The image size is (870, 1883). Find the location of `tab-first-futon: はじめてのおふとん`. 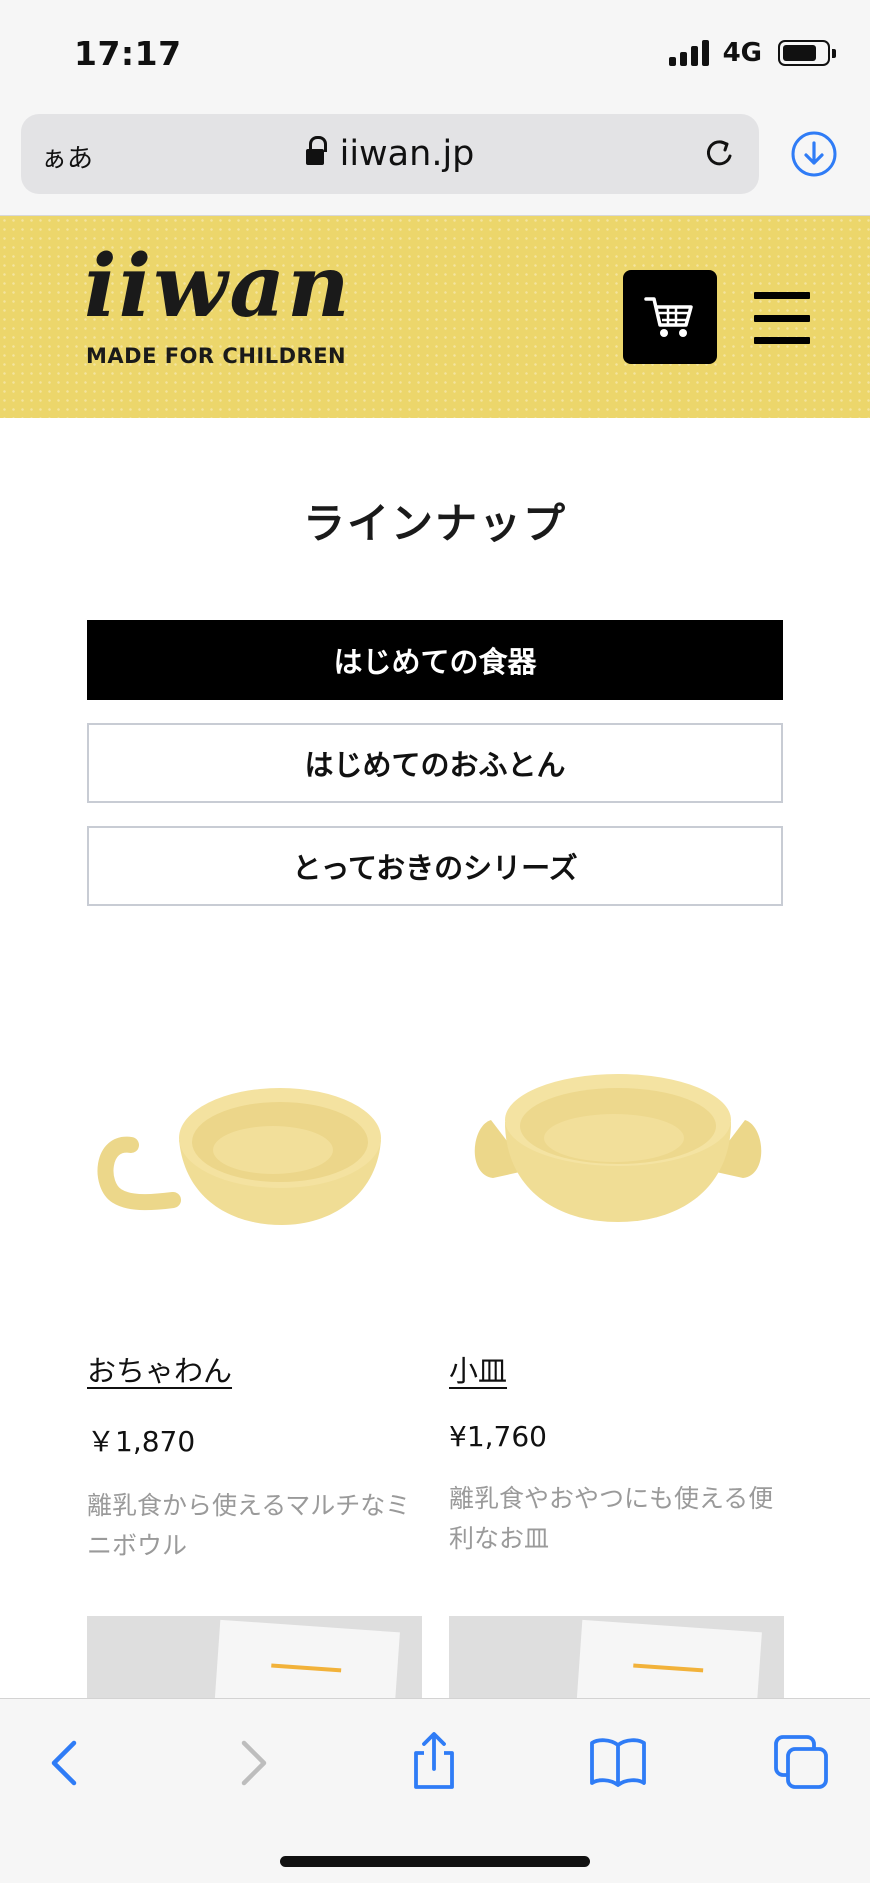

tab-first-futon: はじめてのおふとん is located at coordinates (435, 763).